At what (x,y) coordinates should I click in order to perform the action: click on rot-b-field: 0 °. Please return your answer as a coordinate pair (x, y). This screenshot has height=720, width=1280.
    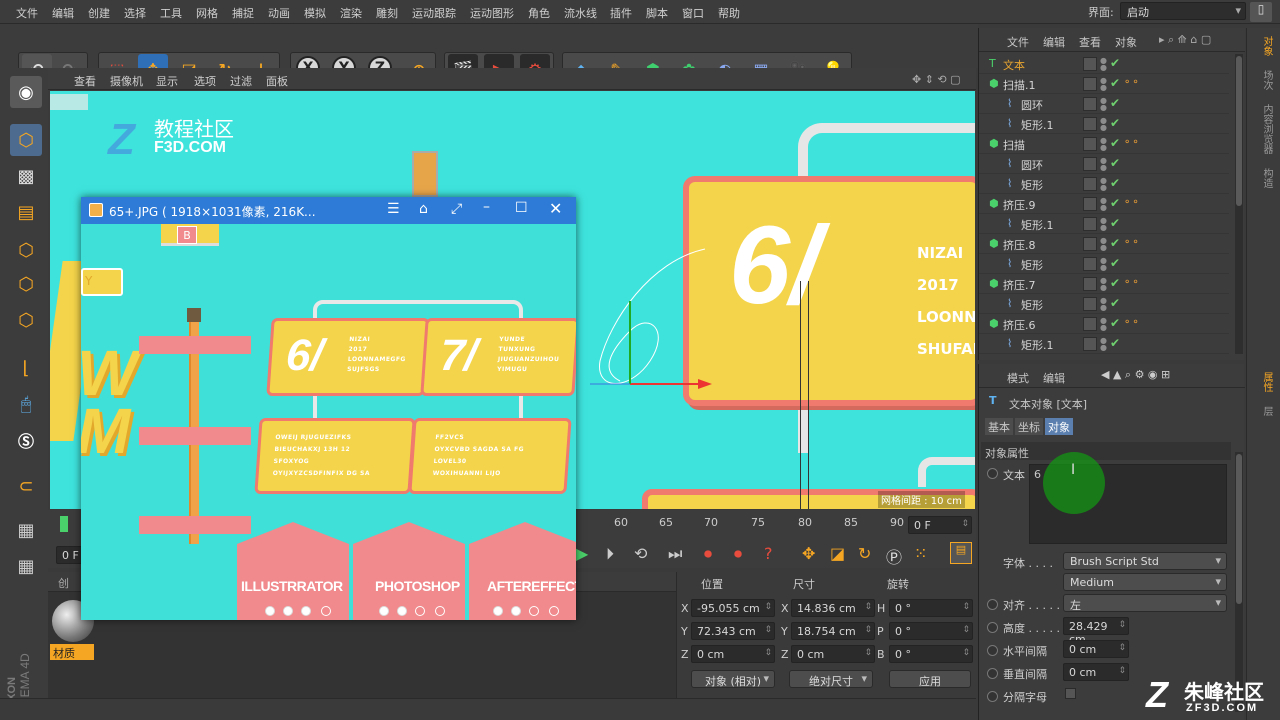
    Looking at the image, I should click on (931, 654).